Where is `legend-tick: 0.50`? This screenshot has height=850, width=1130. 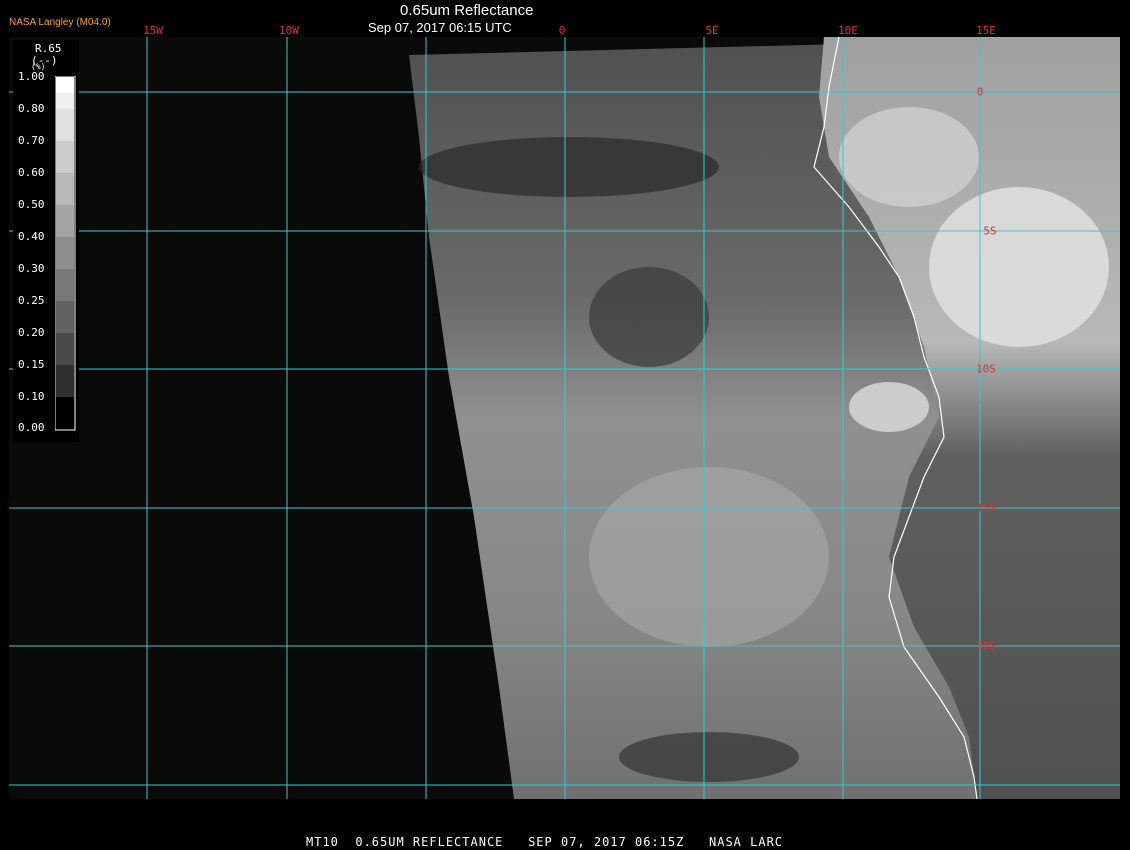 legend-tick: 0.50 is located at coordinates (31, 204).